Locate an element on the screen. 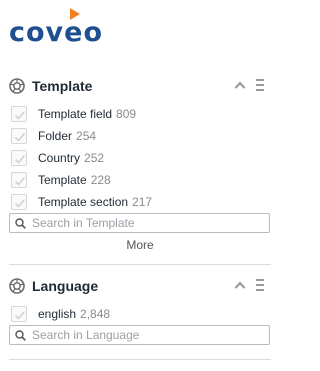 Image resolution: width=320 pixels, height=371 pixels. facet-value-country: Country 252 is located at coordinates (140, 158).